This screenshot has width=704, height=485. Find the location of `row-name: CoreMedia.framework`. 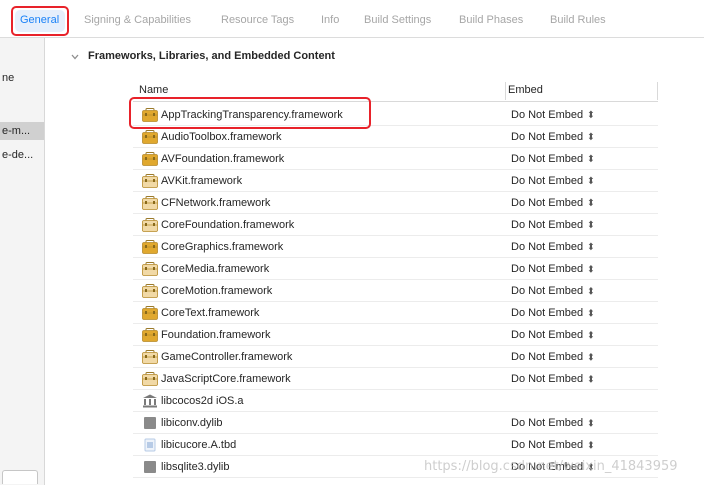

row-name: CoreMedia.framework is located at coordinates (215, 269).